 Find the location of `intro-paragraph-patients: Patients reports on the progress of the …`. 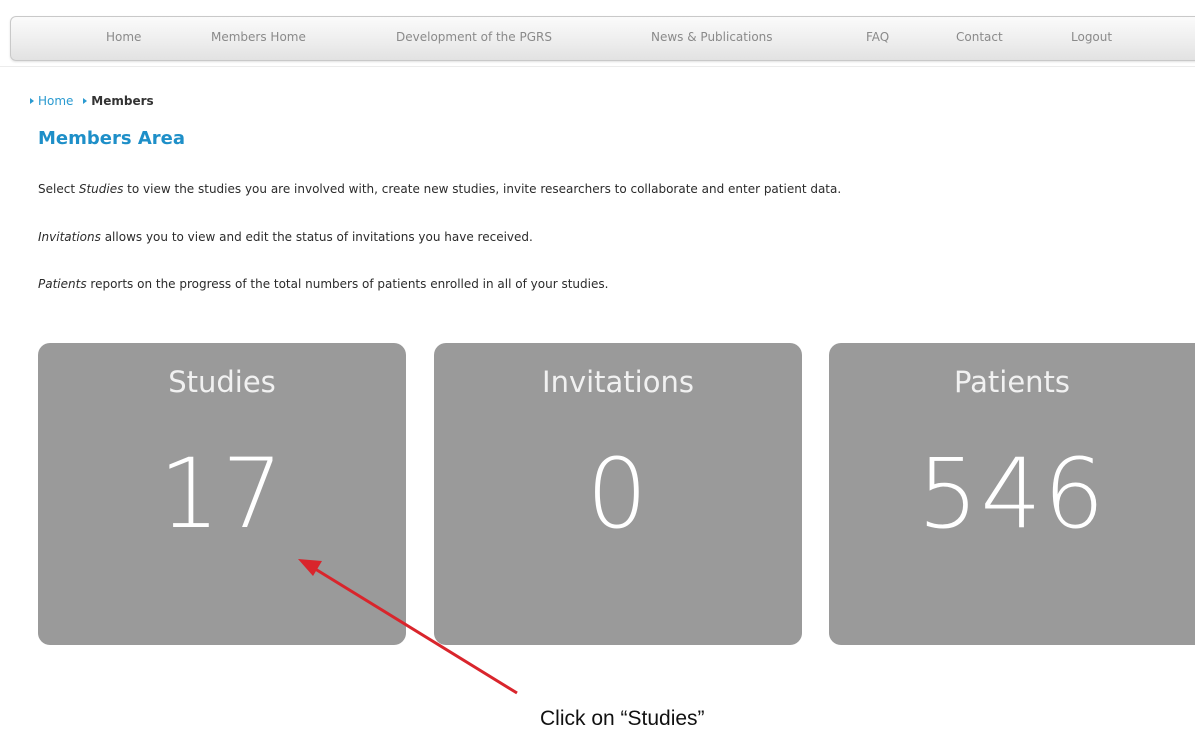

intro-paragraph-patients: Patients reports on the progress of the … is located at coordinates (323, 284).